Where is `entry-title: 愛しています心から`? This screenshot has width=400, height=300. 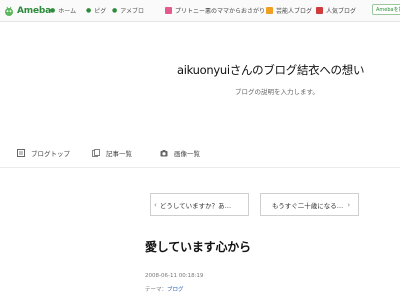
entry-title: 愛しています心から is located at coordinates (198, 246).